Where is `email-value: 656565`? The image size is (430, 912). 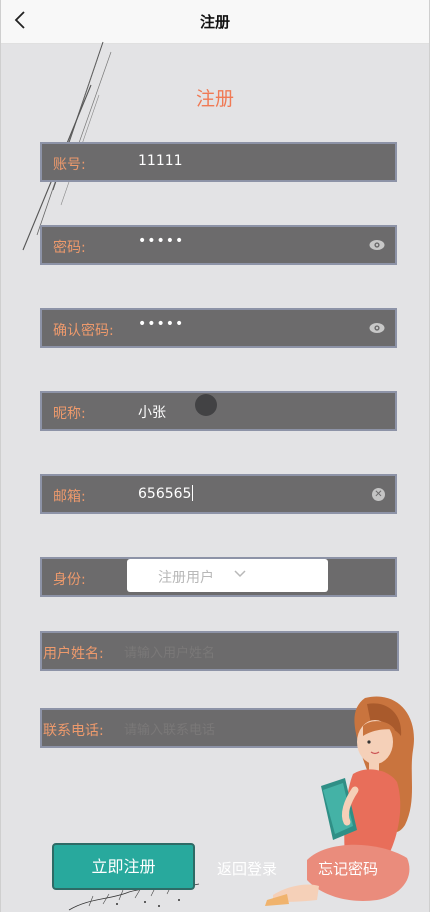 email-value: 656565 is located at coordinates (165, 494).